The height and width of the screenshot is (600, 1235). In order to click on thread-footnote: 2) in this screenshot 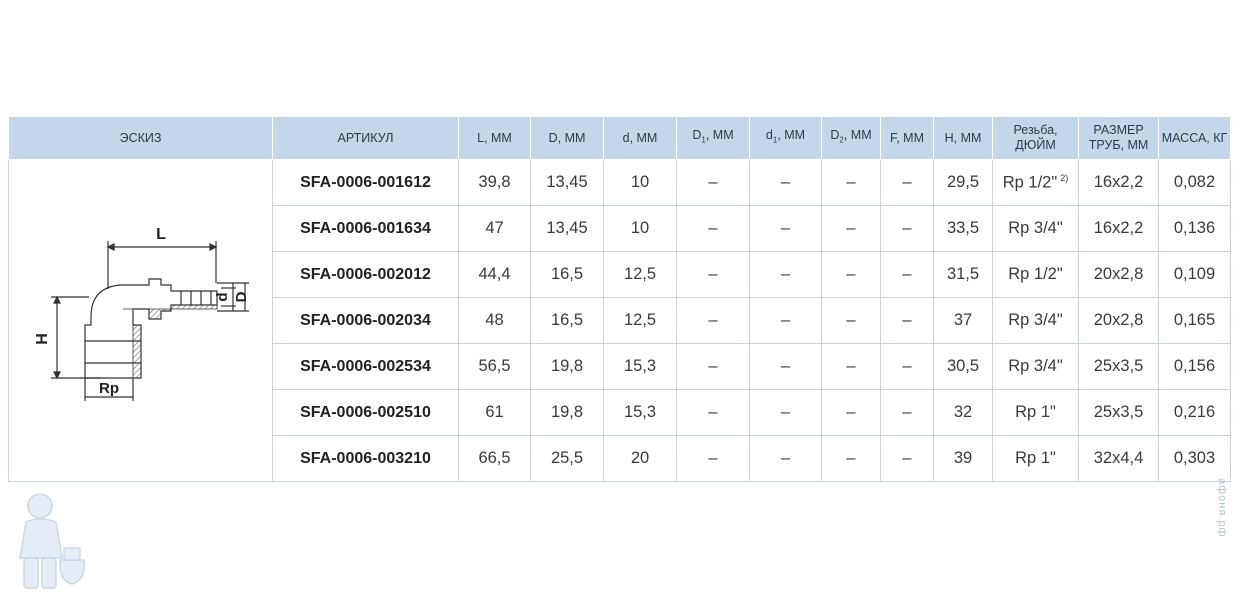, I will do `click(1064, 177)`.